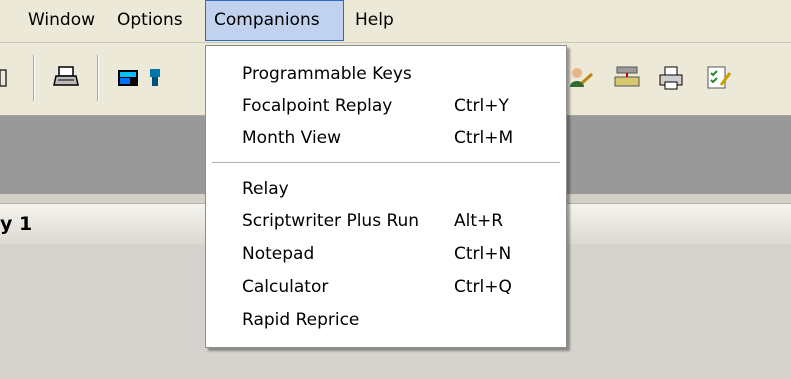  What do you see at coordinates (627, 78) in the screenshot?
I see `keyboard-network-icon` at bounding box center [627, 78].